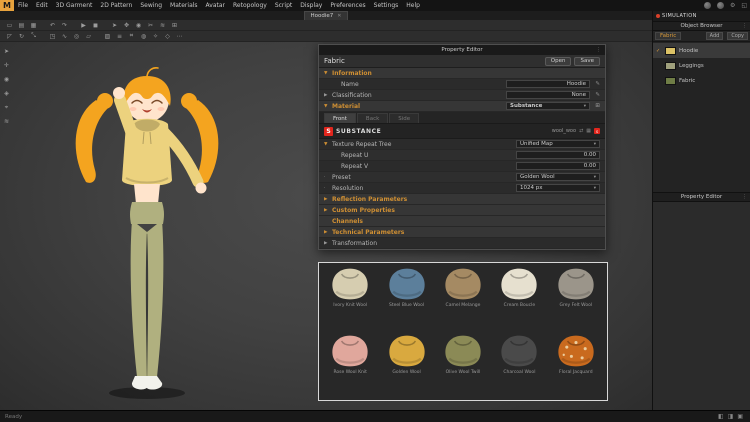  Describe the element at coordinates (155, 36) in the screenshot. I see `light-icon: ✧` at that location.